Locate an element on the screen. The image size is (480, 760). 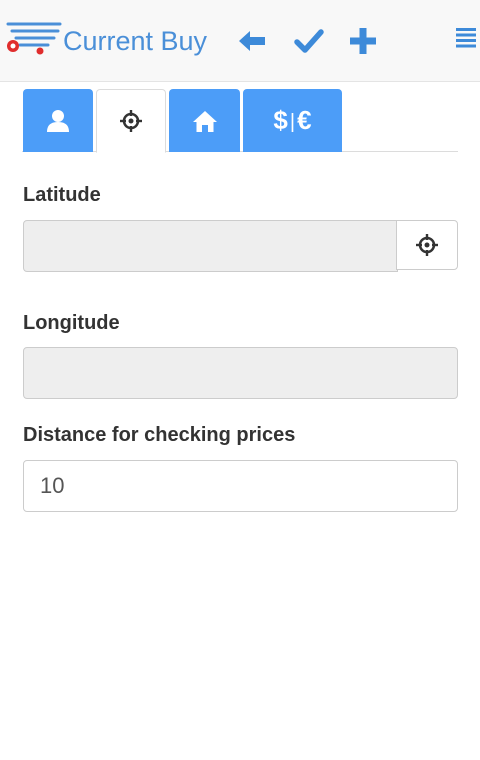
back-arrow-icon is located at coordinates (252, 41).